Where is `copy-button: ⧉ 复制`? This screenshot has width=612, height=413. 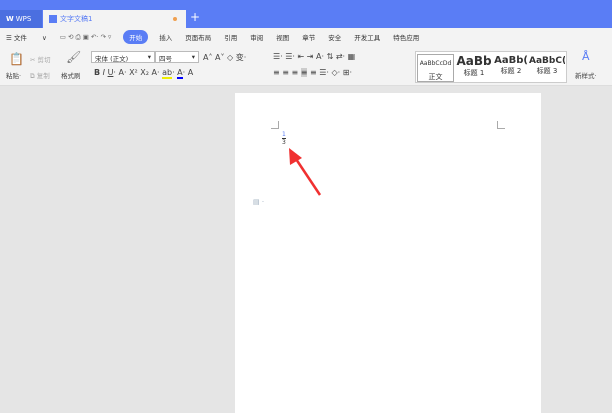 copy-button: ⧉ 复制 is located at coordinates (40, 75).